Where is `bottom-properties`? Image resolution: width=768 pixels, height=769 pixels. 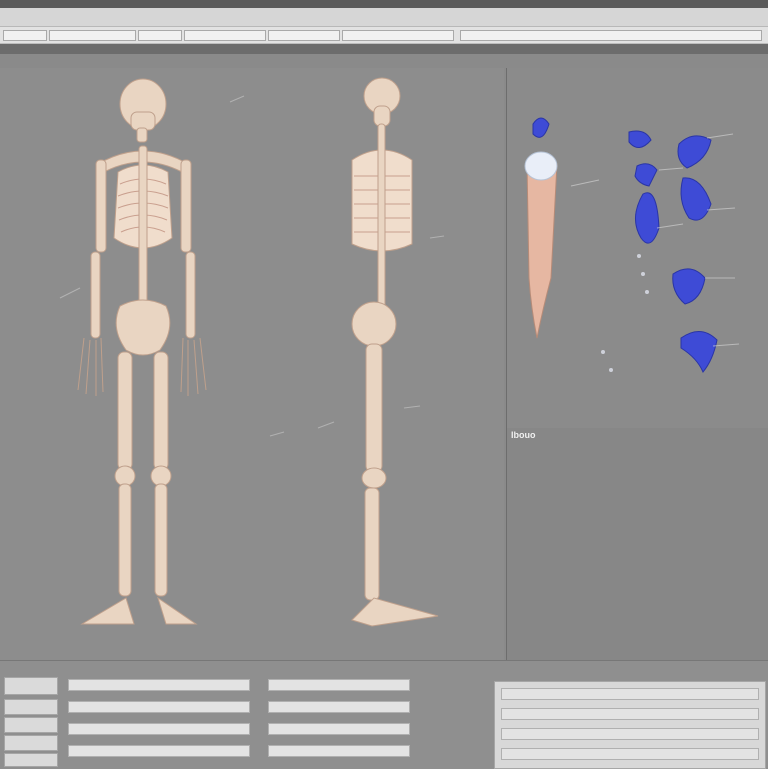 bottom-properties is located at coordinates (384, 714).